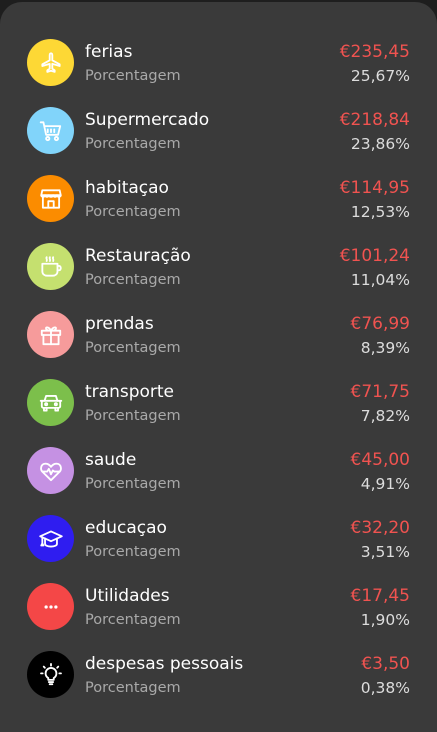 This screenshot has width=437, height=732. What do you see at coordinates (218, 471) in the screenshot?
I see `category-row-saude: saude Porcentagem €45,00 4,91%` at bounding box center [218, 471].